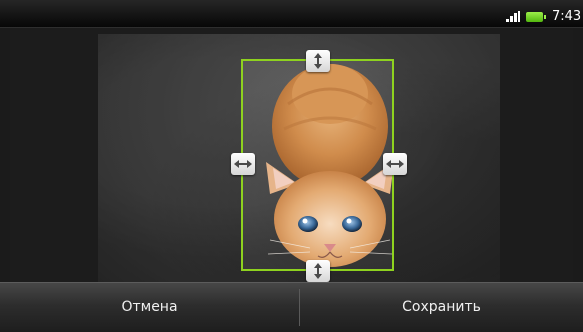 The image size is (583, 332). I want to click on save-button: Сохранить, so click(441, 307).